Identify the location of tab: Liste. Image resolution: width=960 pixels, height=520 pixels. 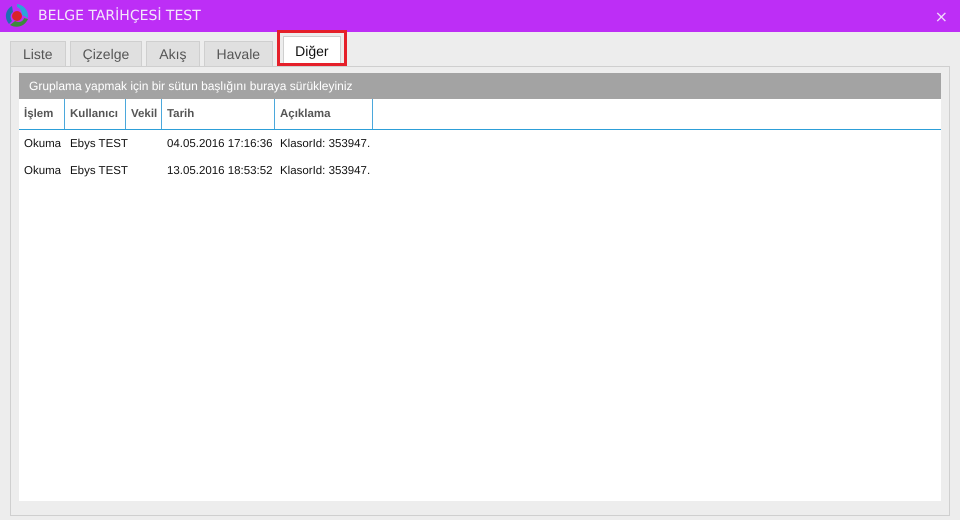
(38, 53).